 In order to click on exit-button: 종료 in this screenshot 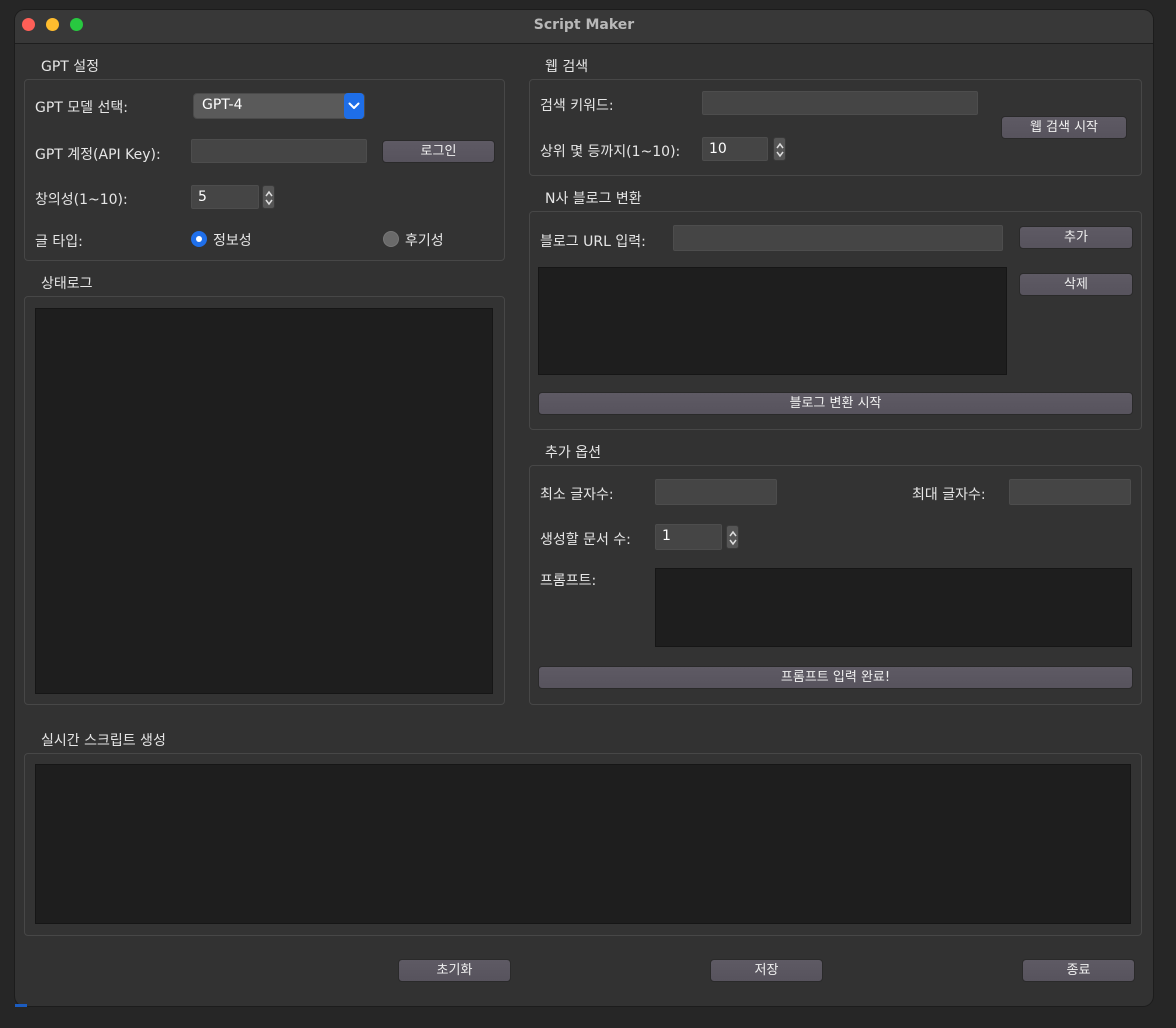, I will do `click(1078, 970)`.